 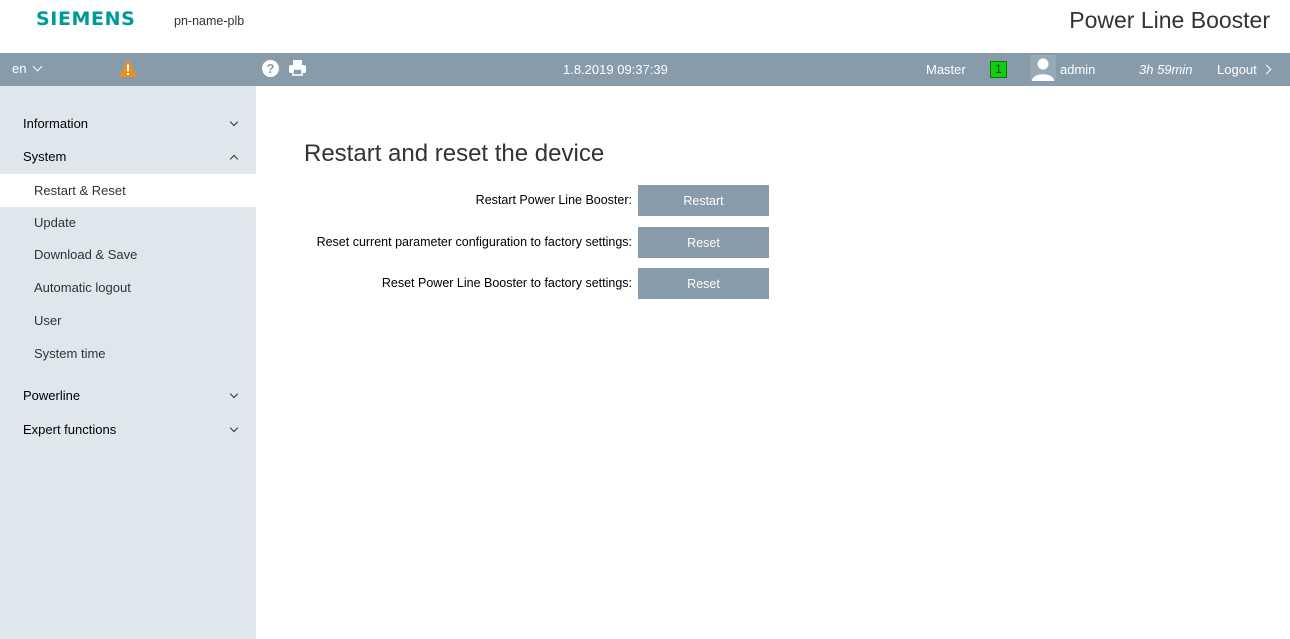 I want to click on chevron-up-icon, so click(x=234, y=159).